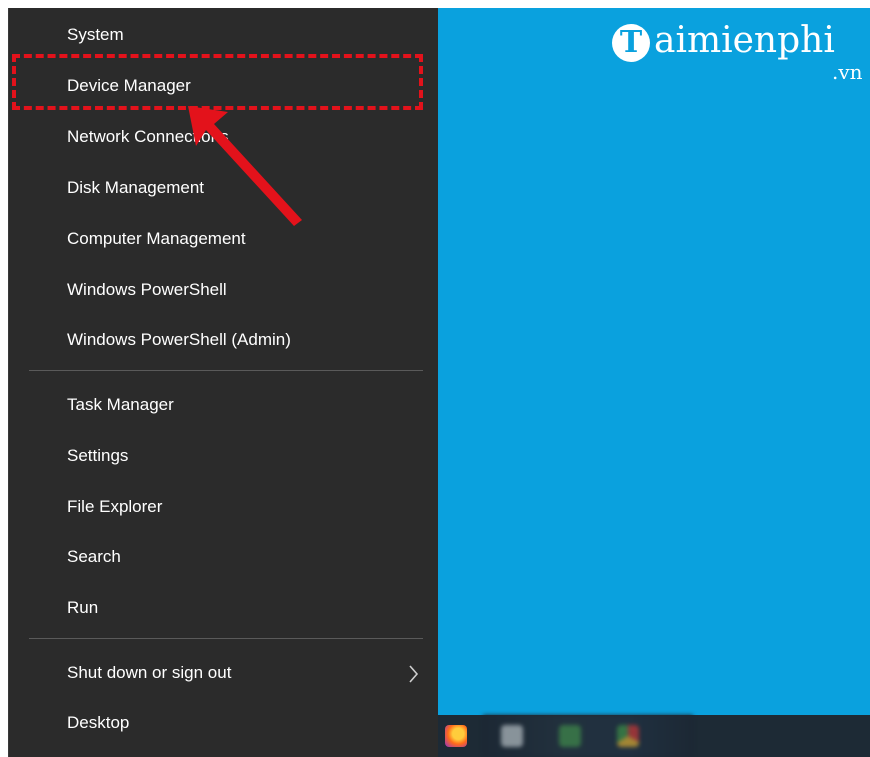  I want to click on menu-item-windows-powershell-admin: Windows PowerShell (Admin), so click(223, 340).